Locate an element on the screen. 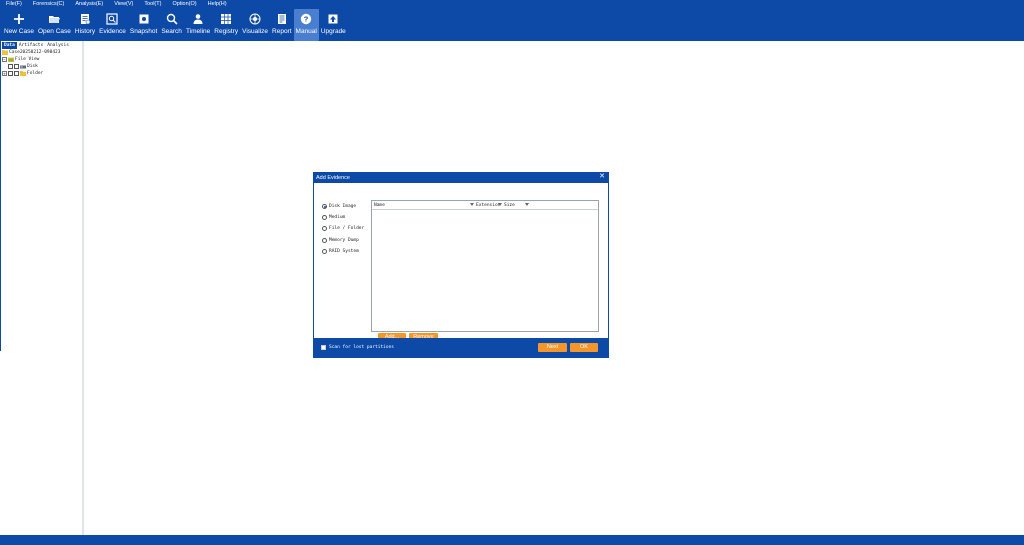  option-label: File / Folder is located at coordinates (347, 228).